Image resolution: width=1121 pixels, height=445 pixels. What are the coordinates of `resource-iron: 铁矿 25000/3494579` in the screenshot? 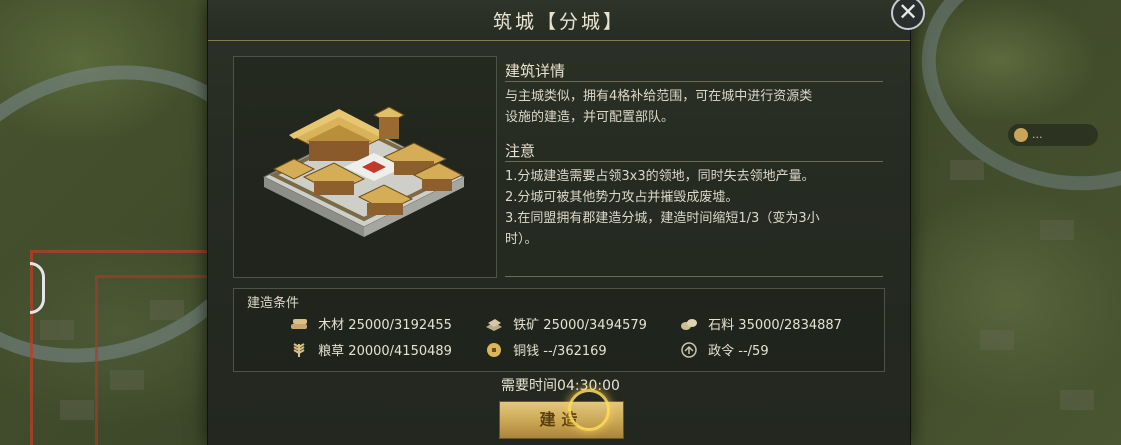 It's located at (566, 326).